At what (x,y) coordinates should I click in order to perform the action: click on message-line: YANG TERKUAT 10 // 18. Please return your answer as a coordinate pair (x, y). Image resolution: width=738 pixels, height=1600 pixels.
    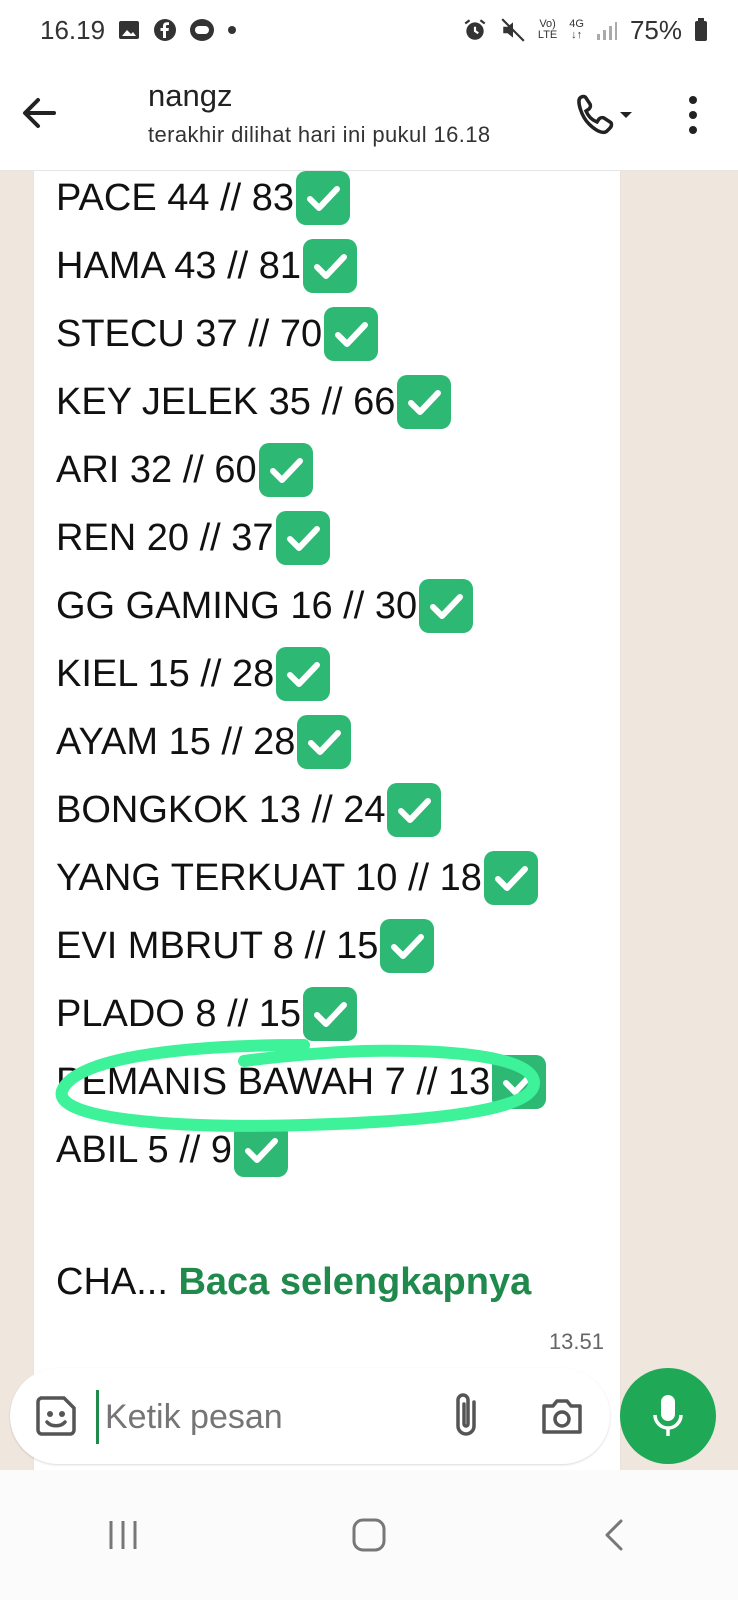
    Looking at the image, I should click on (297, 878).